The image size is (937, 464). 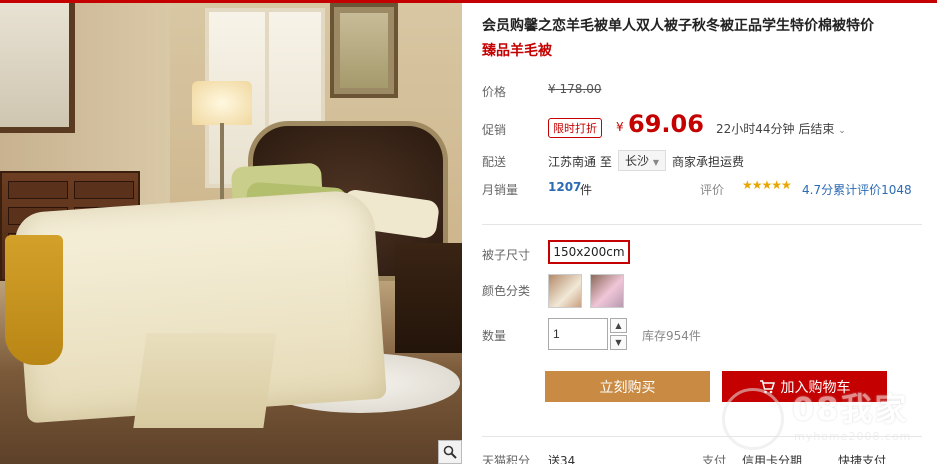 I want to click on product-title: 会员购馨之恋羊毛被单人双人被子秋冬被正品学生特价棉被特价, so click(x=678, y=26).